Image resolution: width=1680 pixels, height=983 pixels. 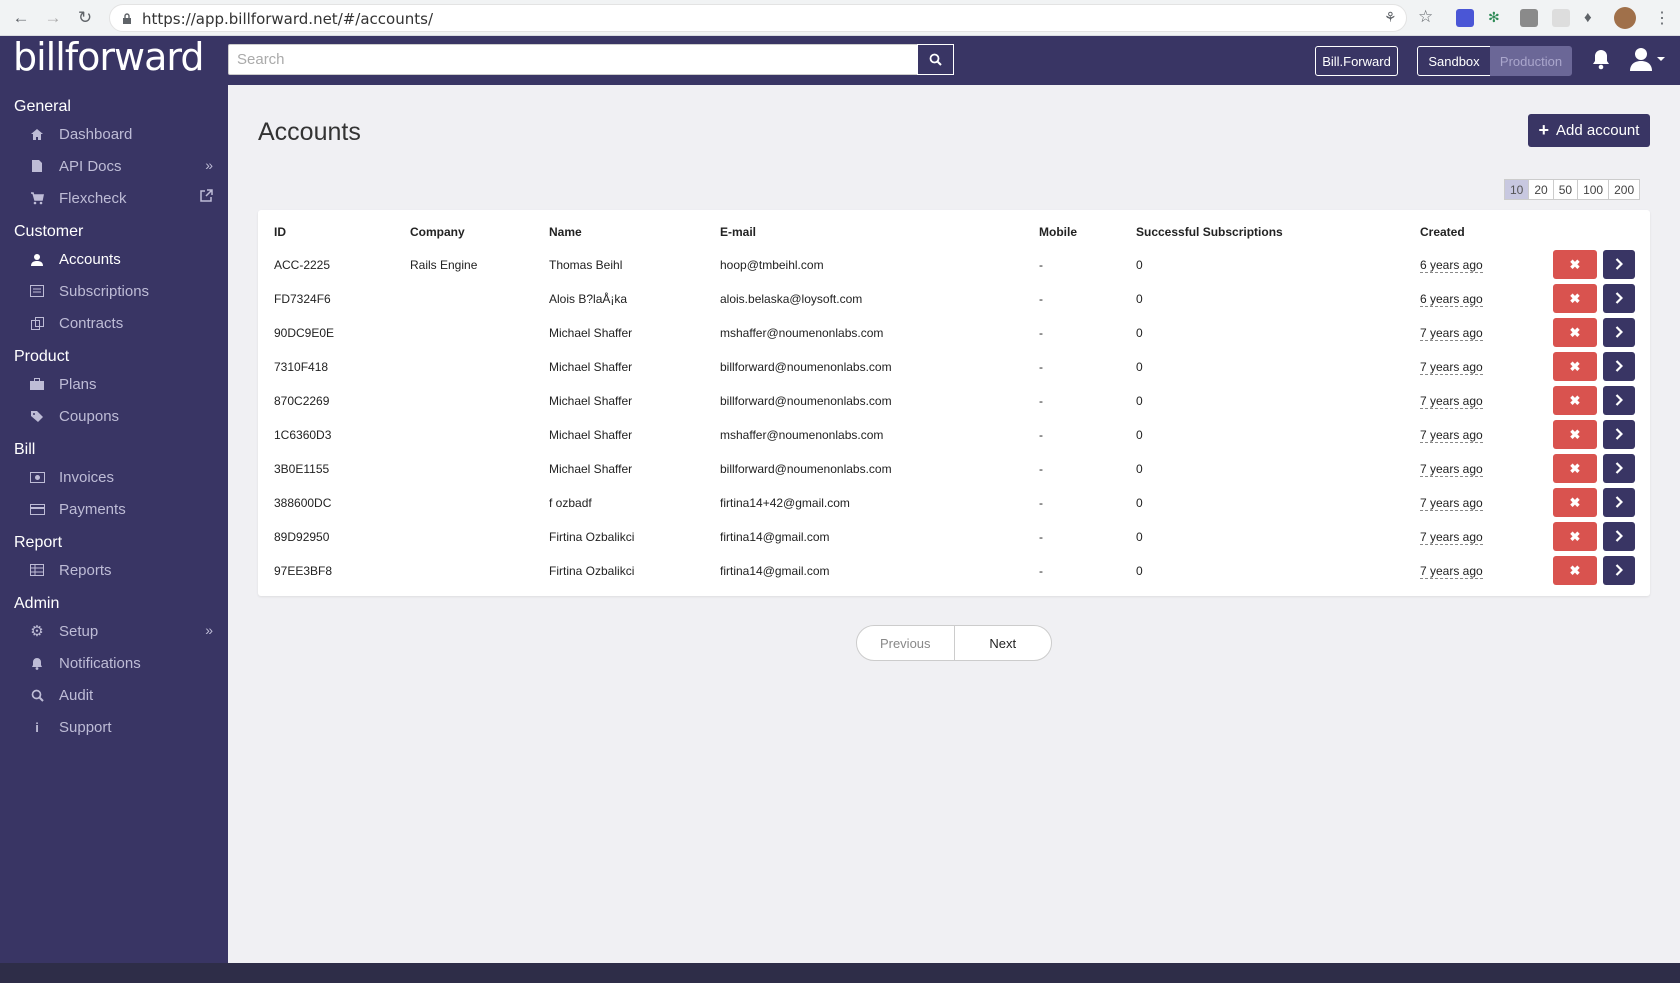 What do you see at coordinates (120, 384) in the screenshot?
I see `sidebar-item-plans: Plans` at bounding box center [120, 384].